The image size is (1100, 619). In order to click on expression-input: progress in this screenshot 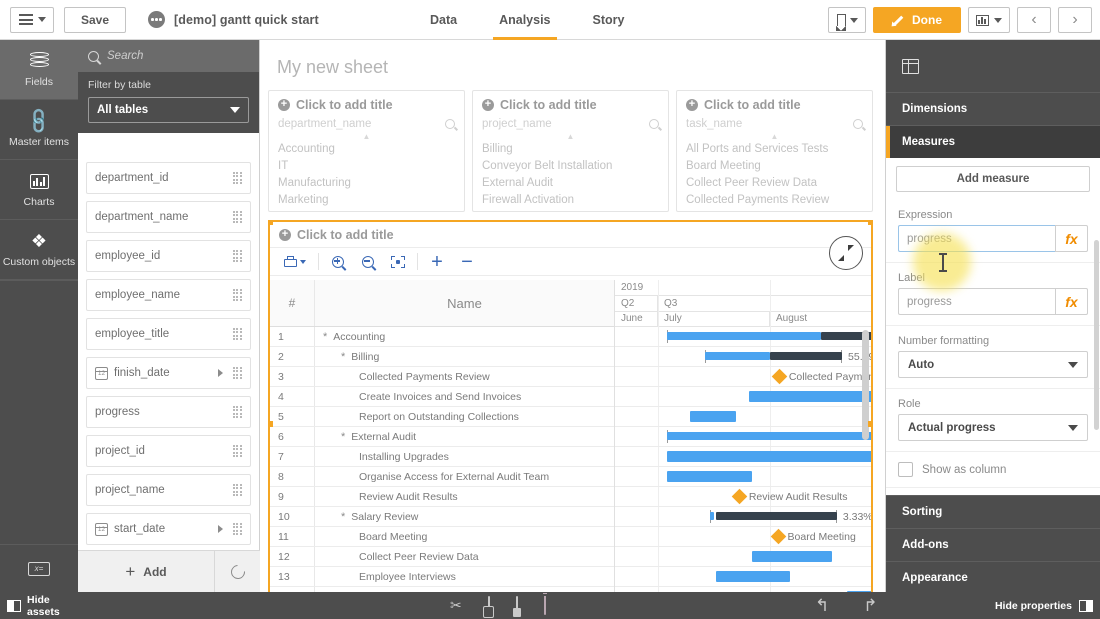, I will do `click(976, 238)`.